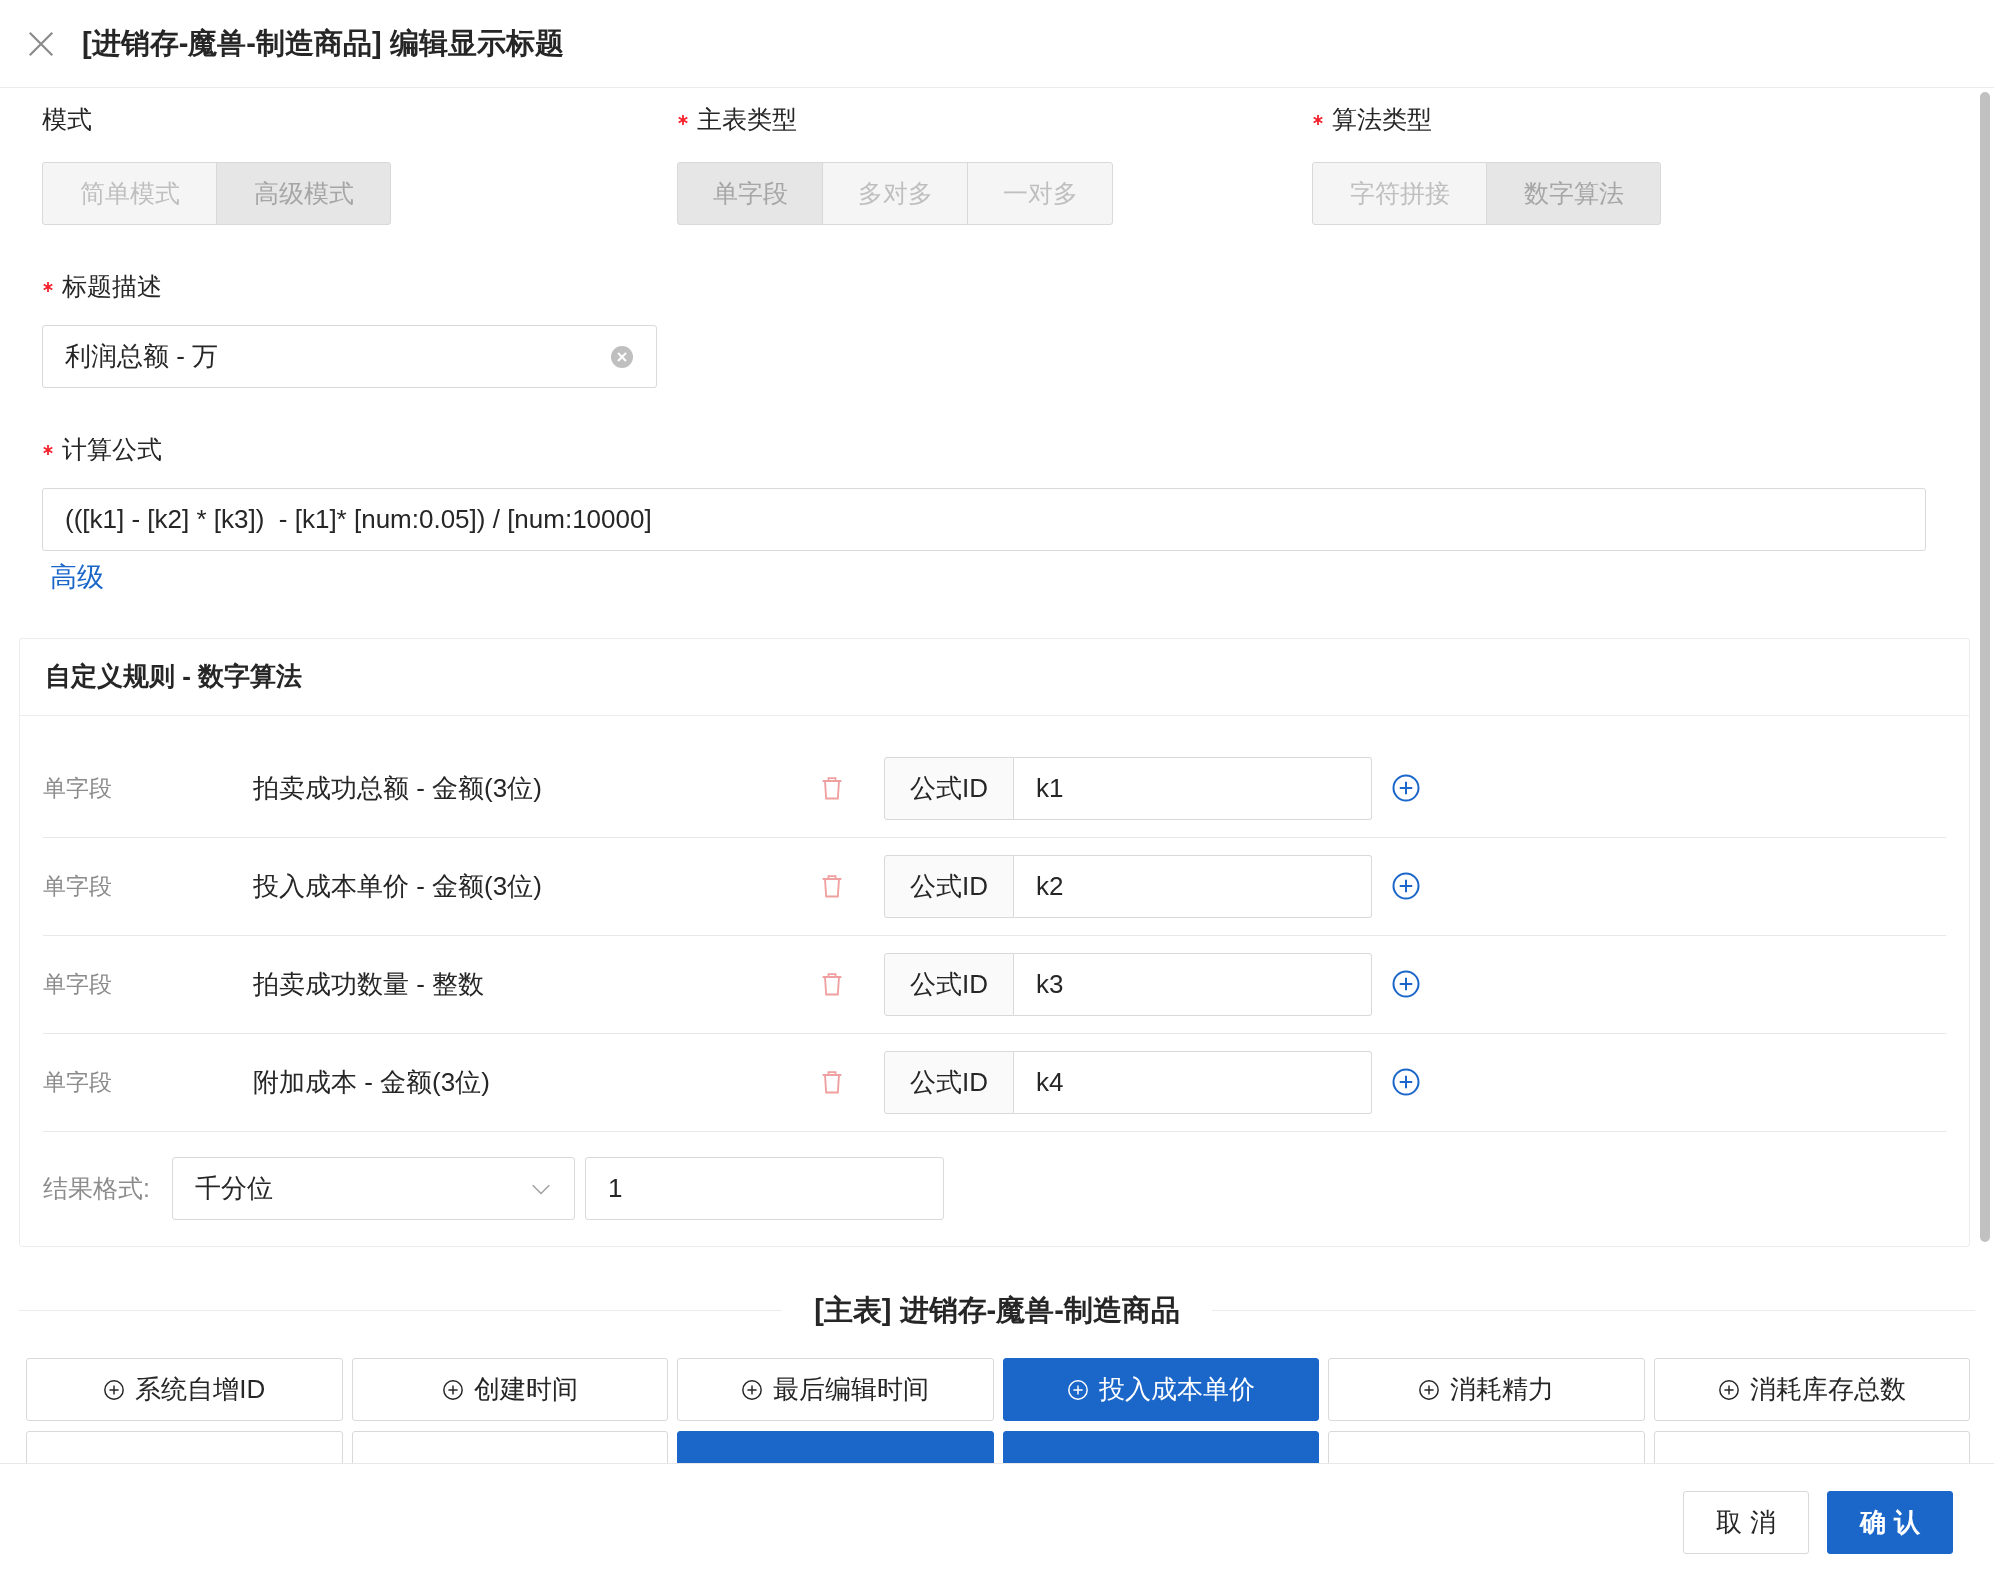 This screenshot has width=1994, height=1580. I want to click on field-name: 附加成本 - 金额(3位), so click(372, 1082).